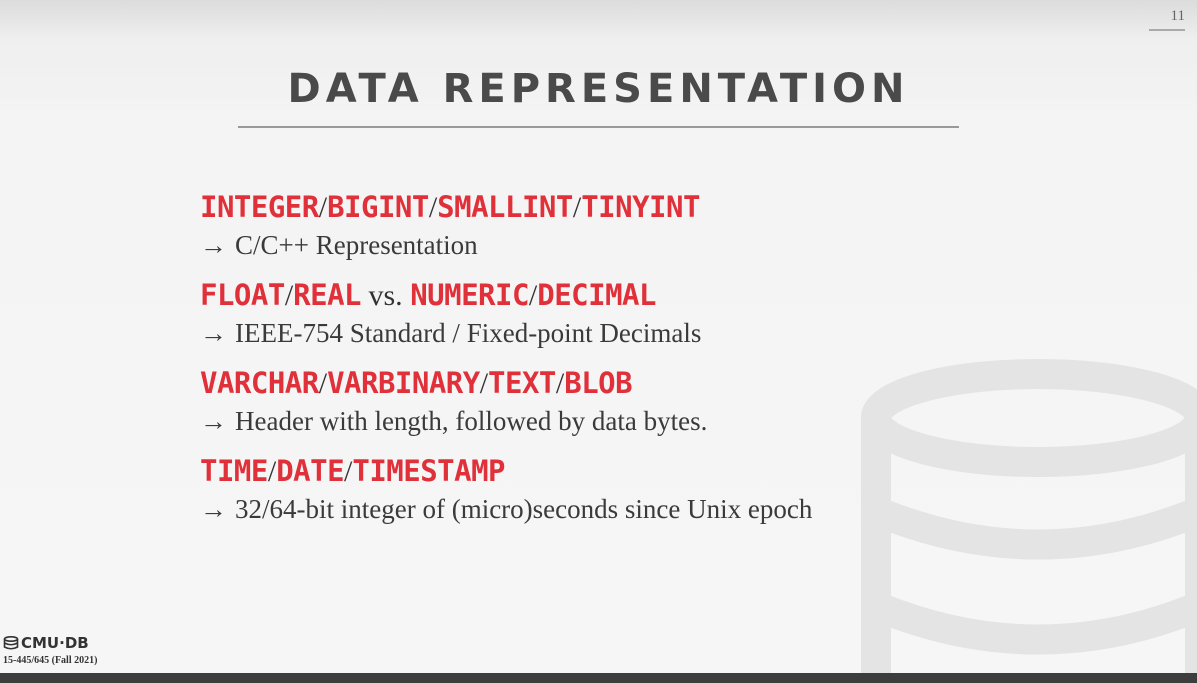 This screenshot has height=683, width=1197. I want to click on type-float: FLOAT, so click(242, 295).